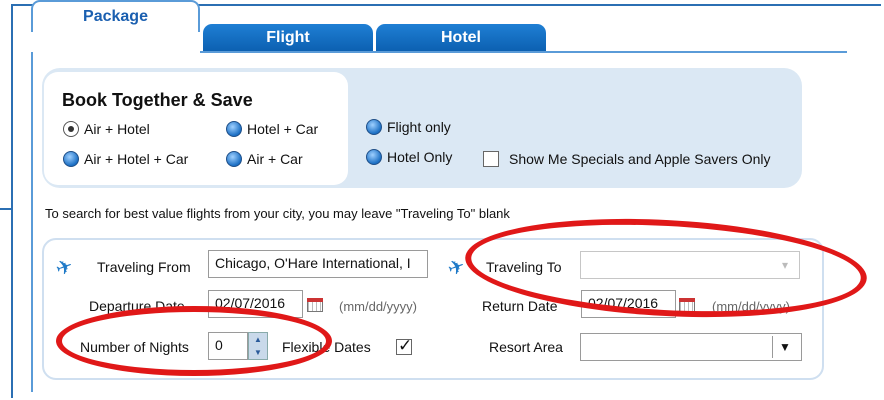 Image resolution: width=884 pixels, height=400 pixels. I want to click on option-hotel-car: Hotel + Car, so click(272, 129).